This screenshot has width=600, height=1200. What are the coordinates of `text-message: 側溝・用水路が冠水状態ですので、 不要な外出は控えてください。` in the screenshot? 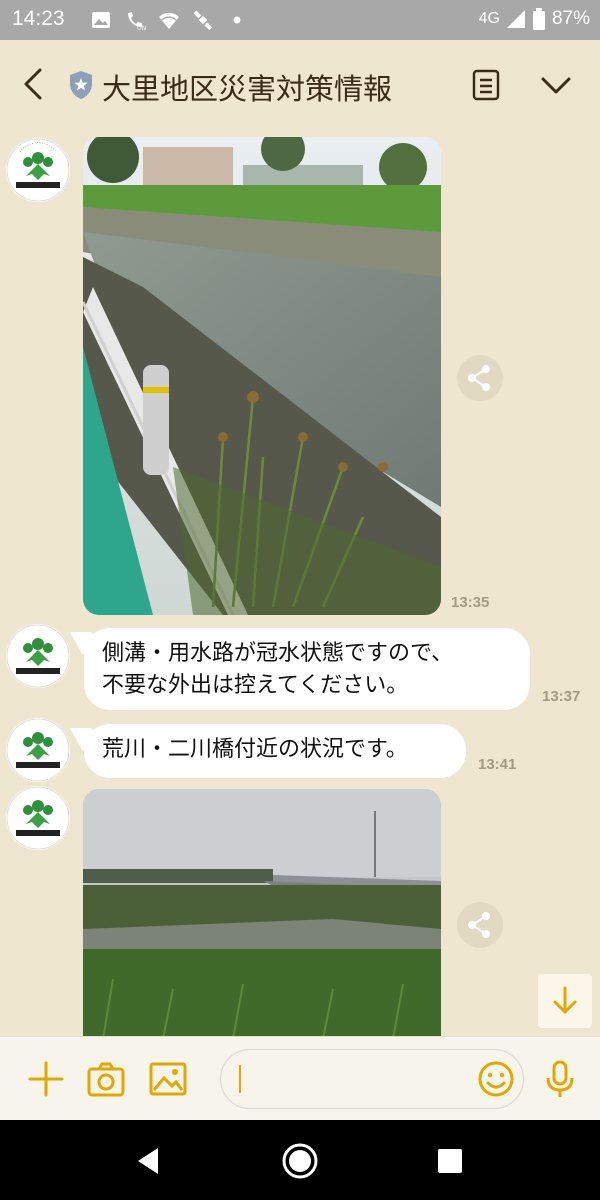 It's located at (307, 669).